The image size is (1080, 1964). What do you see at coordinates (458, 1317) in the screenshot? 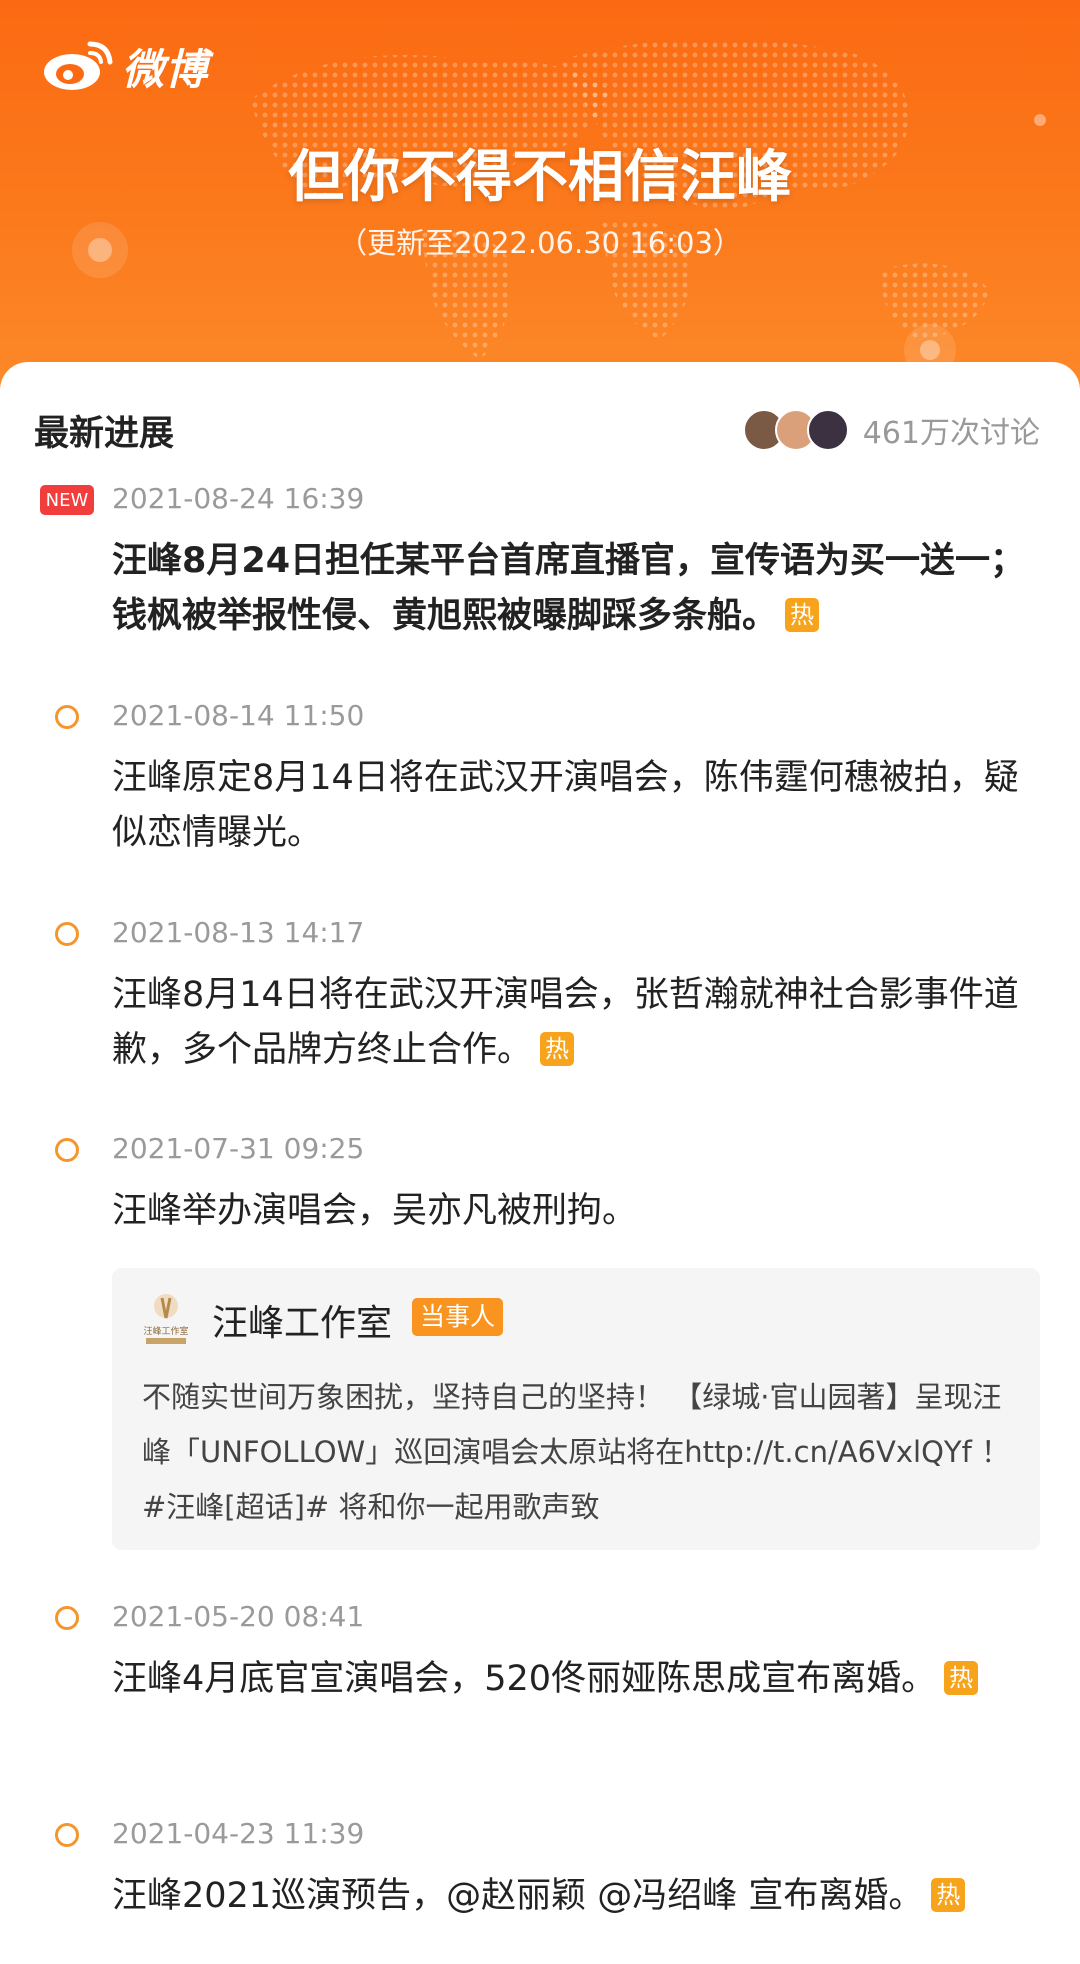
I see `party-badge: 当事人` at bounding box center [458, 1317].